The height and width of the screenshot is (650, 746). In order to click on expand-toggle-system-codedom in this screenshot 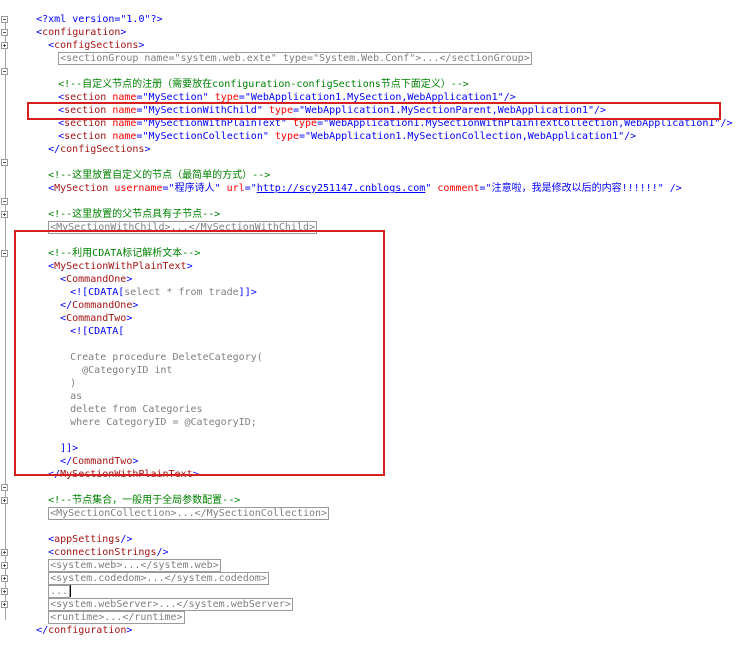, I will do `click(4, 565)`.